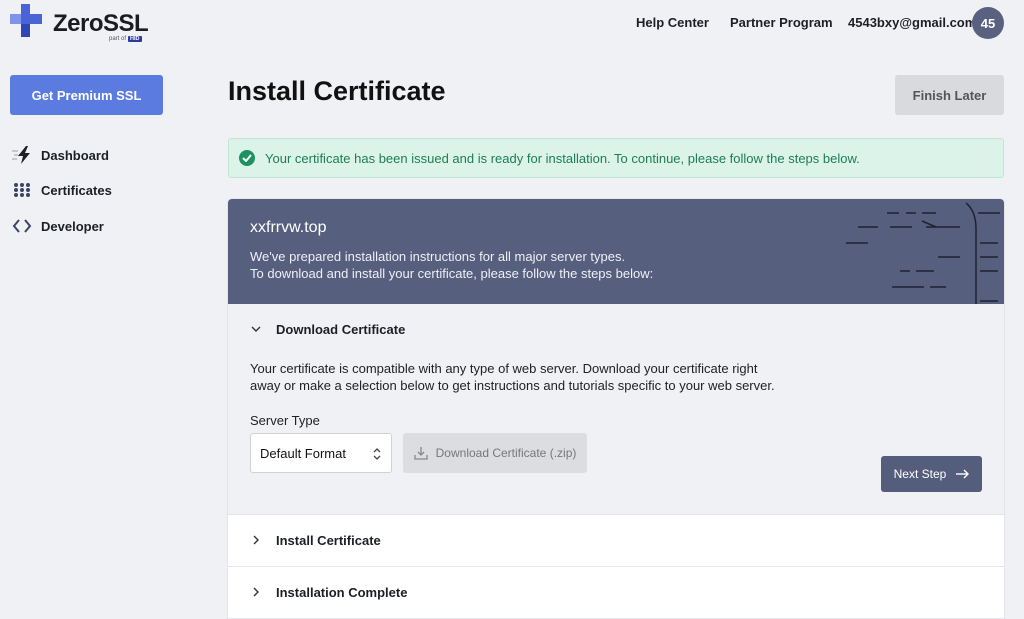 The height and width of the screenshot is (619, 1024). Describe the element at coordinates (26, 20) in the screenshot. I see `zerossl-cross-icon` at that location.